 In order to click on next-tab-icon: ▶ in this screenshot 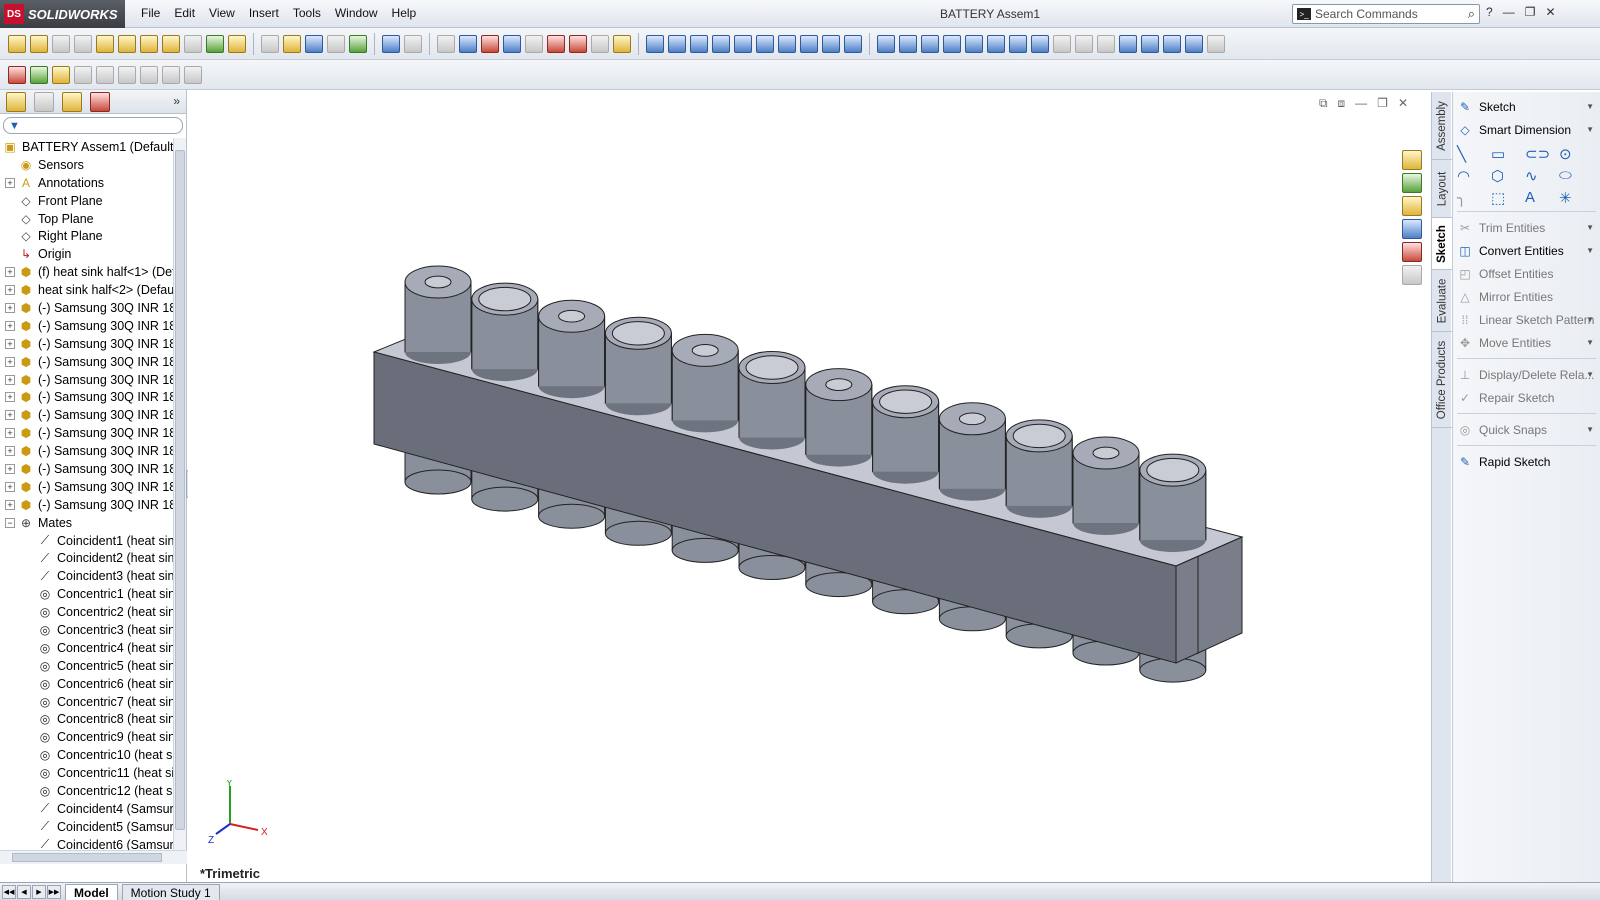, I will do `click(39, 892)`.